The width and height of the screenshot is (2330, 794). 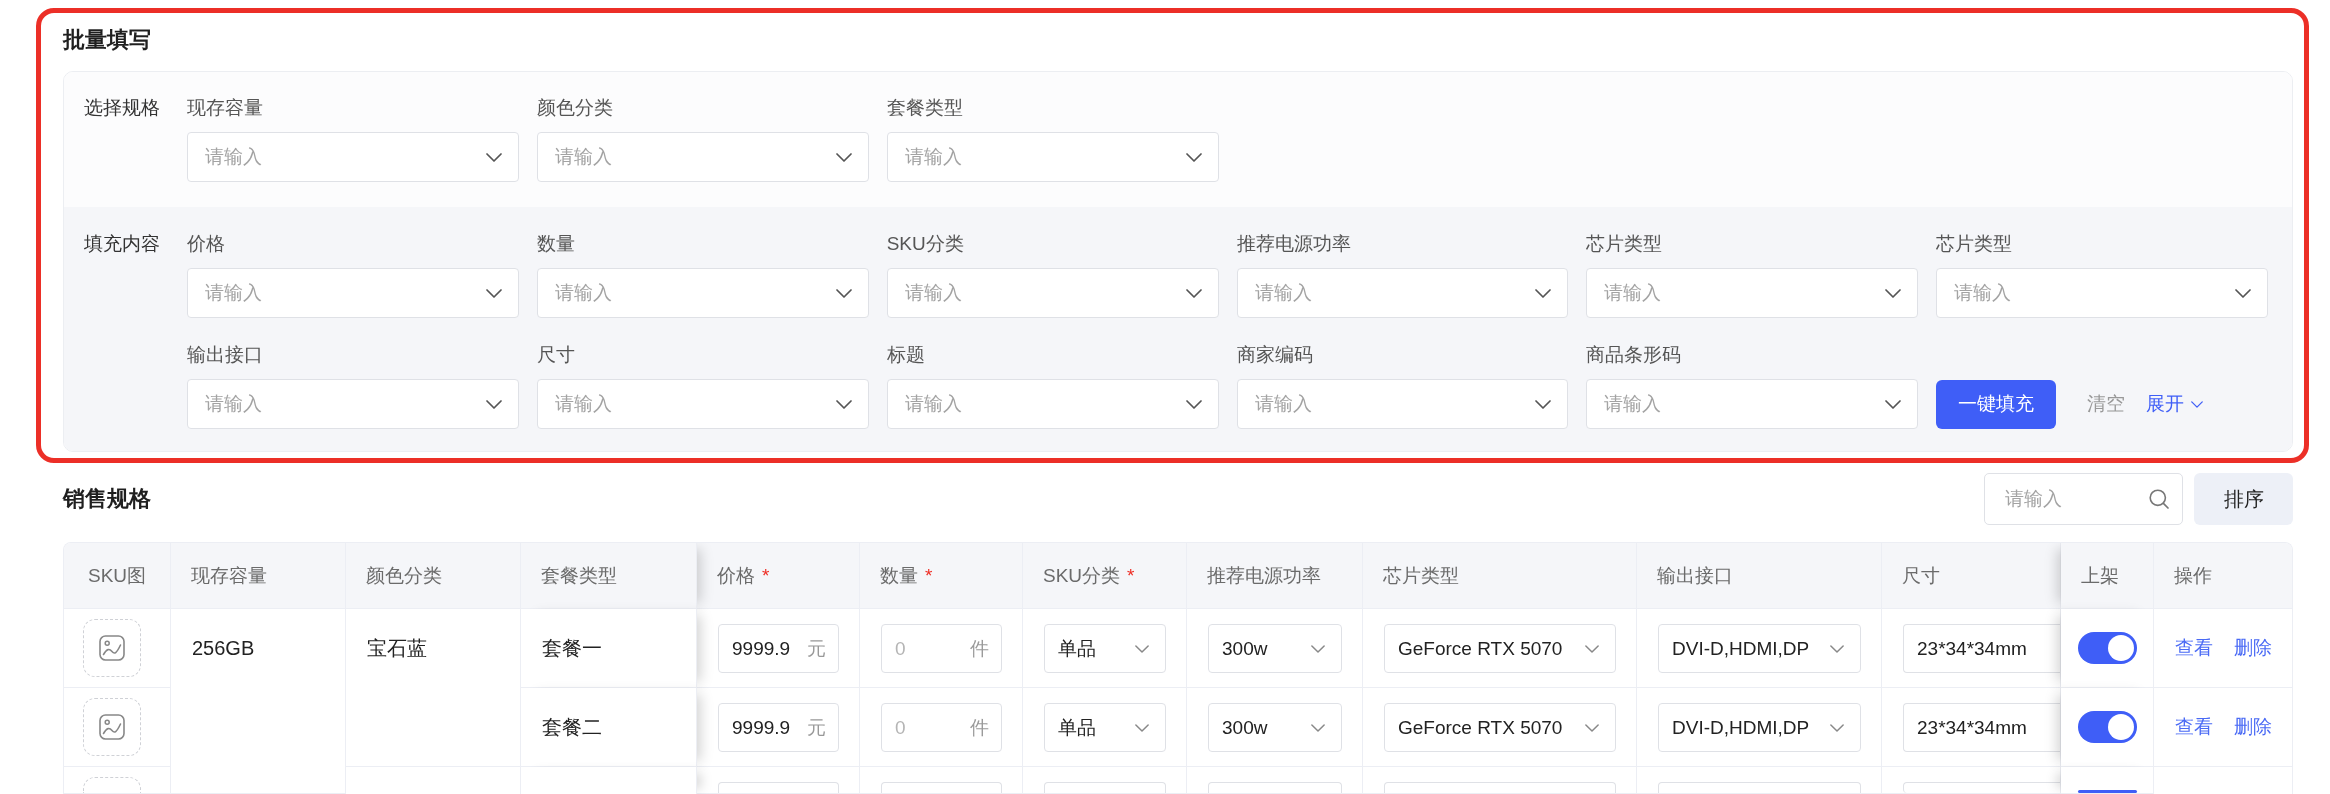 What do you see at coordinates (117, 576) in the screenshot?
I see `column-header: SKU图` at bounding box center [117, 576].